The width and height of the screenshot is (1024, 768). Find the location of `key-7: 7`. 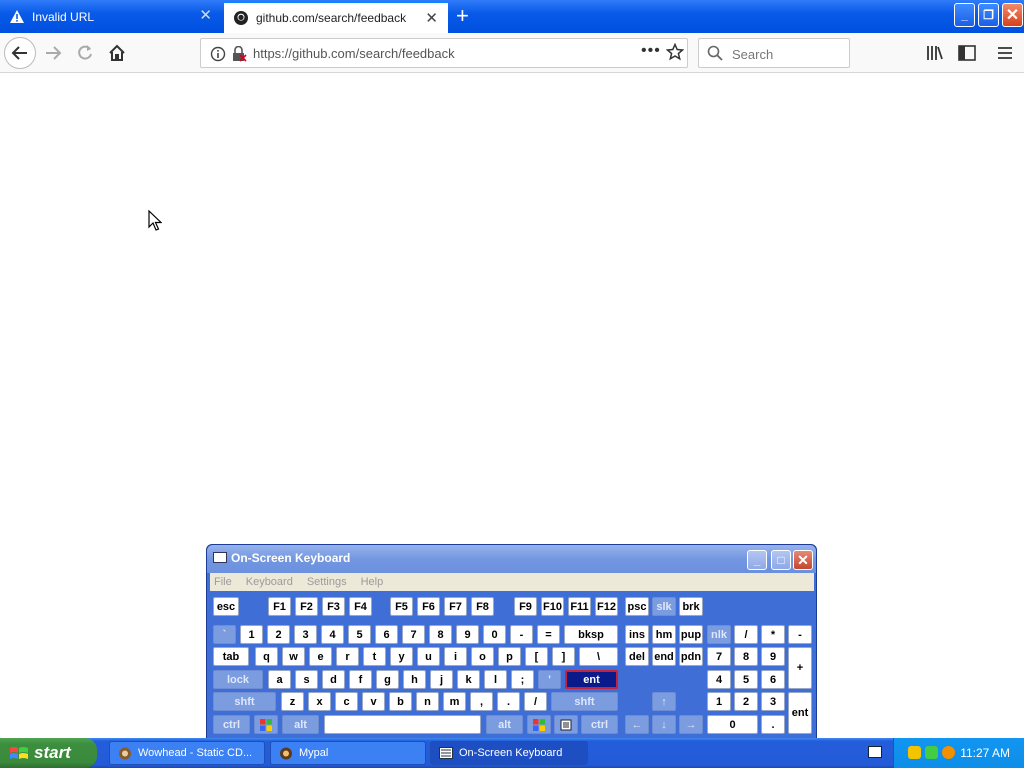

key-7: 7 is located at coordinates (413, 634).